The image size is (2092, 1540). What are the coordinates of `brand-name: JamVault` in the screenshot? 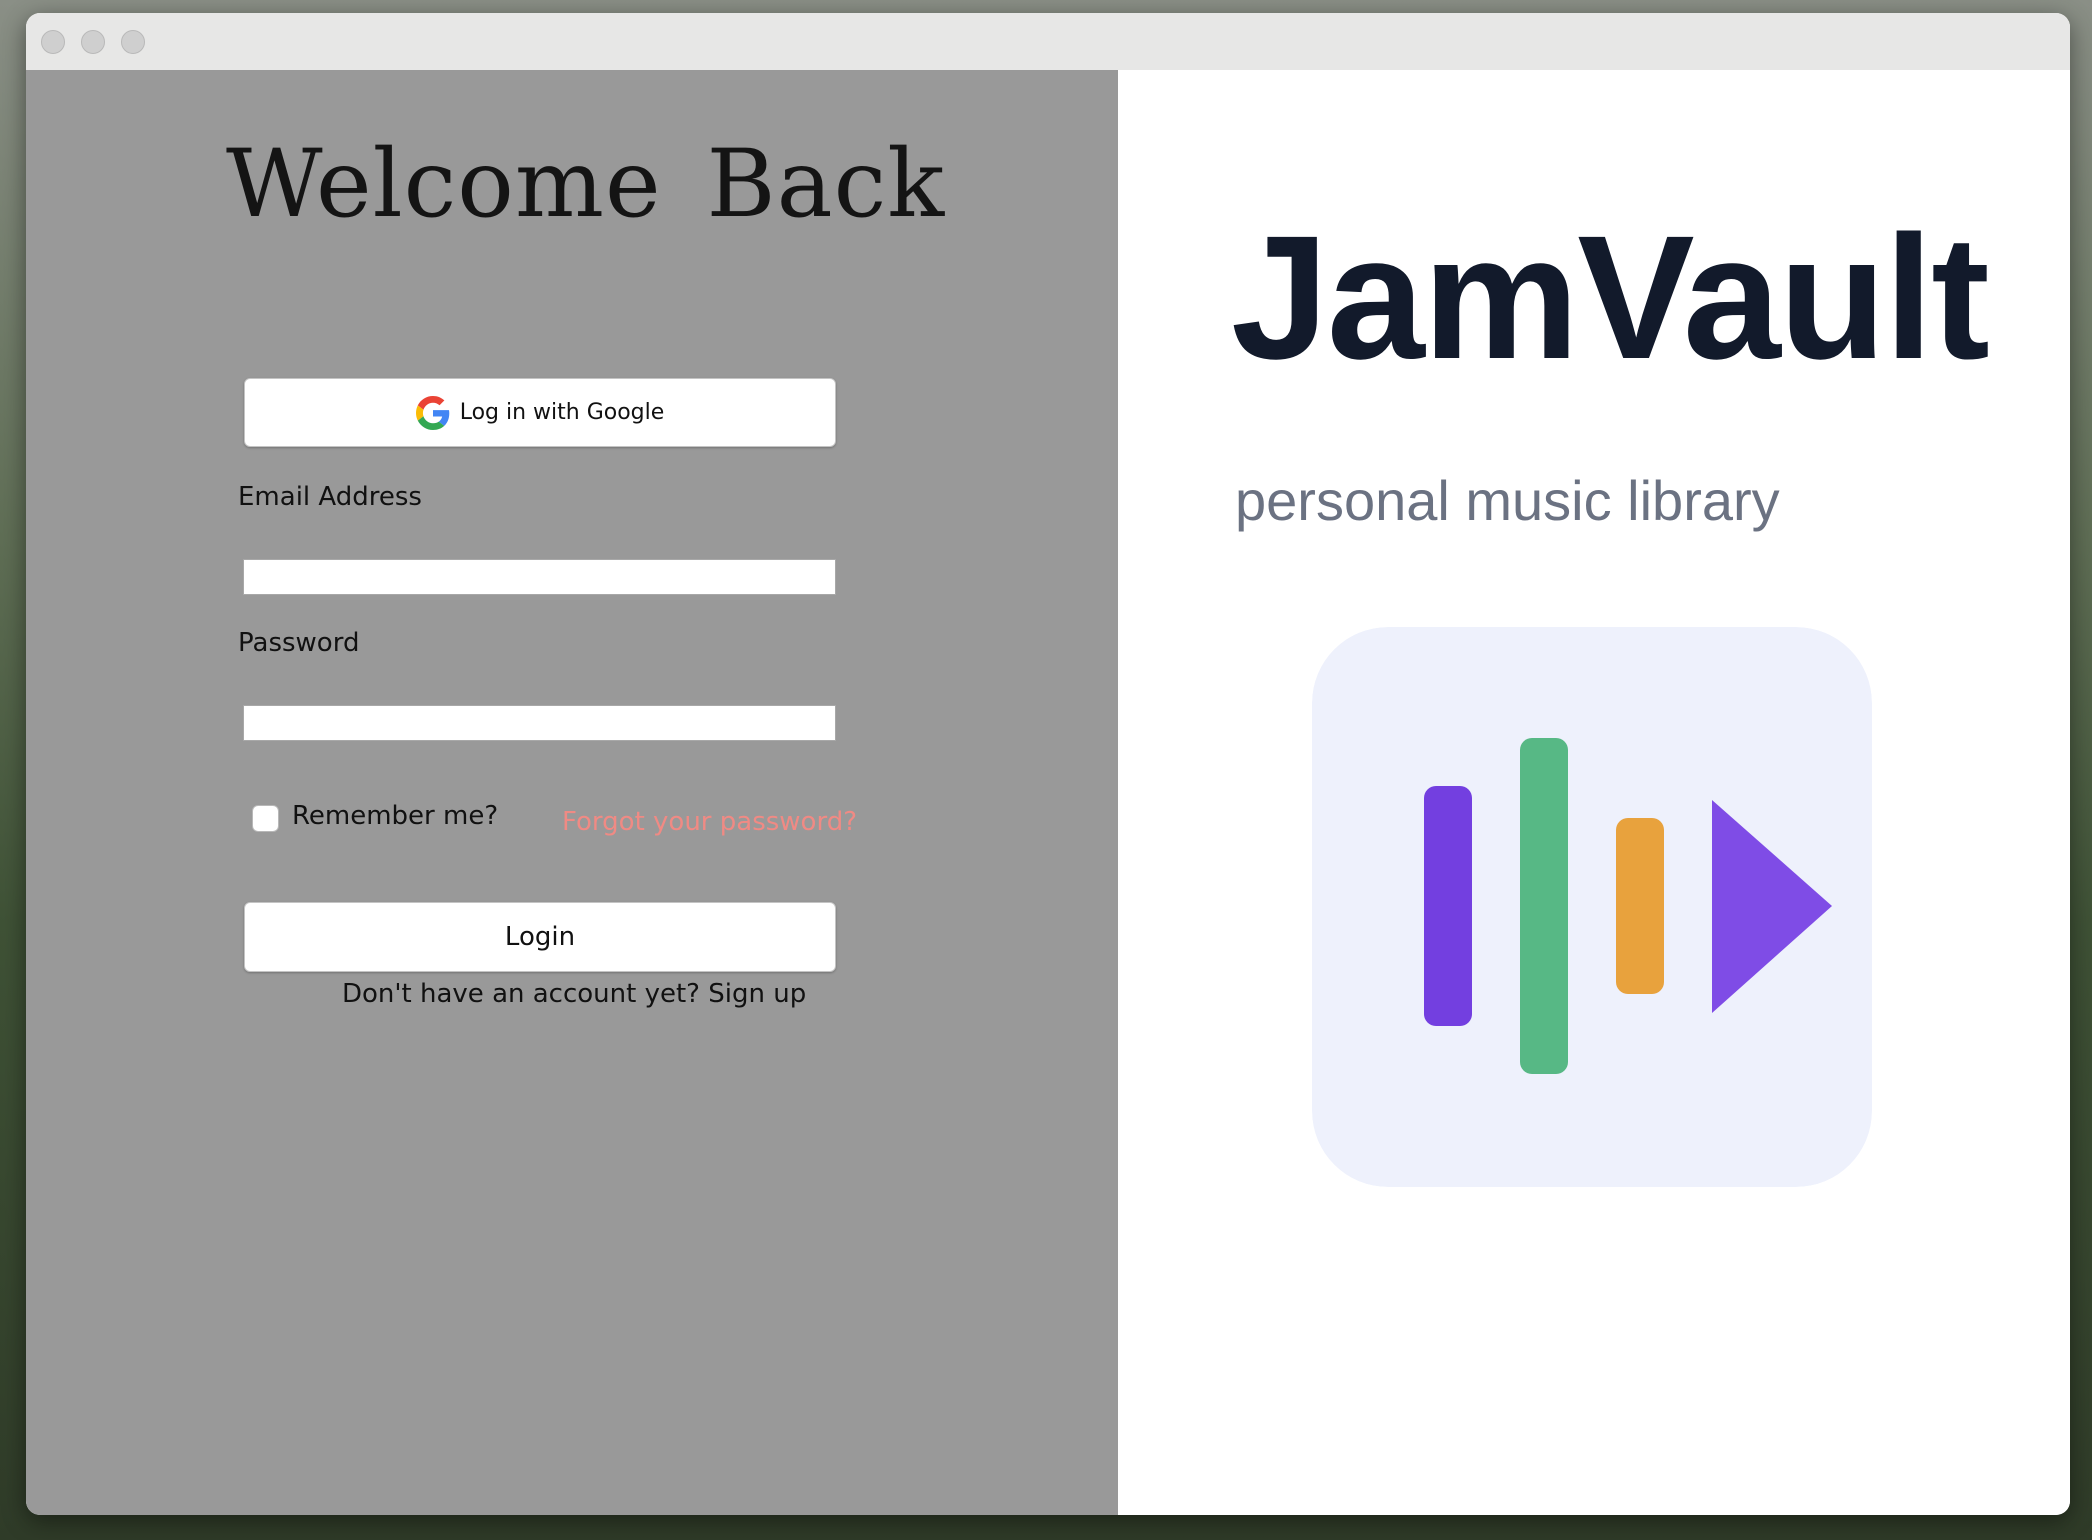 It's located at (1610, 298).